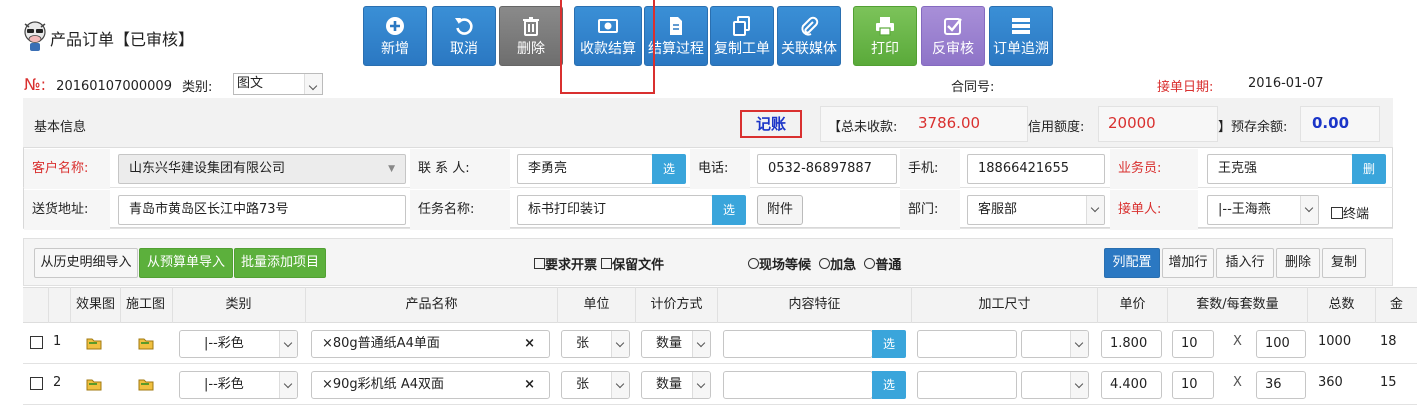 This screenshot has width=1417, height=405. Describe the element at coordinates (720, 169) in the screenshot. I see `phone-label: 电话:` at that location.